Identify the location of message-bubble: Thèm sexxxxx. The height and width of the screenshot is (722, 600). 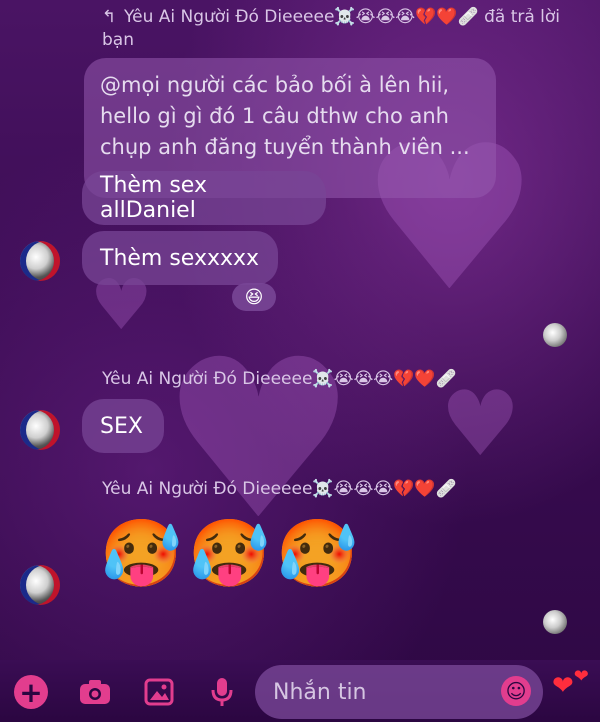
(180, 258).